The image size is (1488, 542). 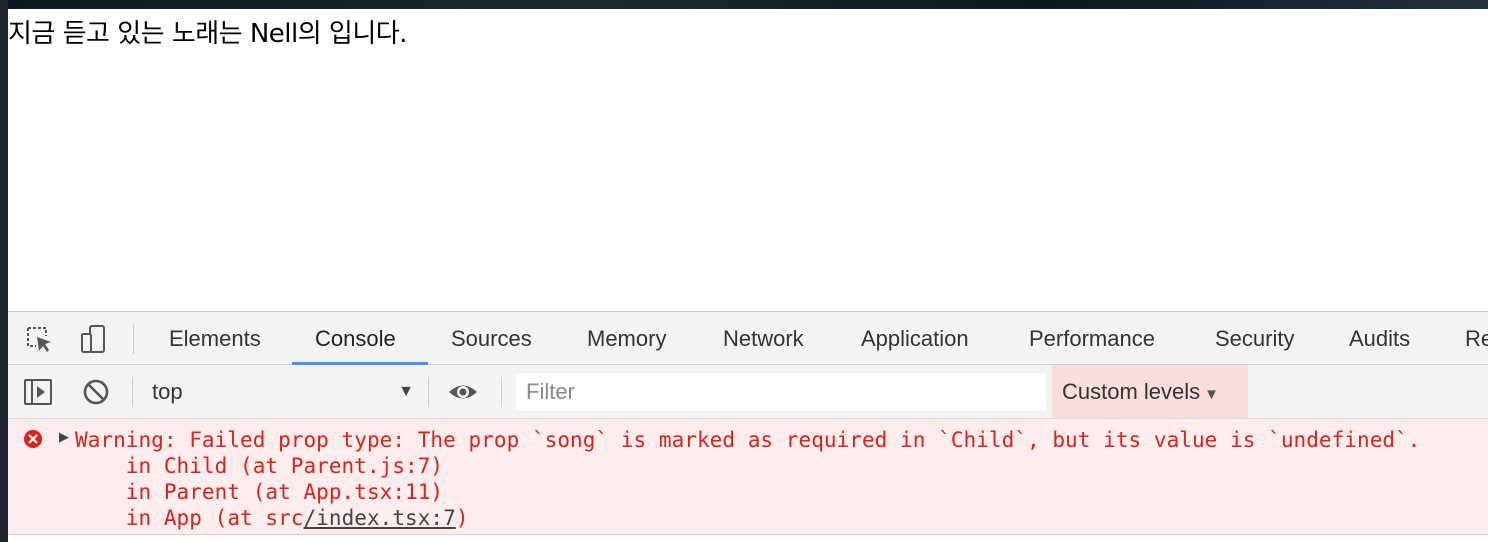 I want to click on tab-security: Security, so click(x=1254, y=338).